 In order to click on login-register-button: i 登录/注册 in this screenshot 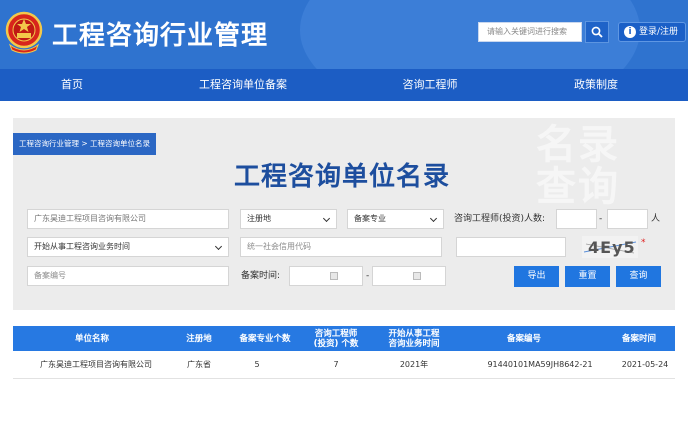, I will do `click(652, 32)`.